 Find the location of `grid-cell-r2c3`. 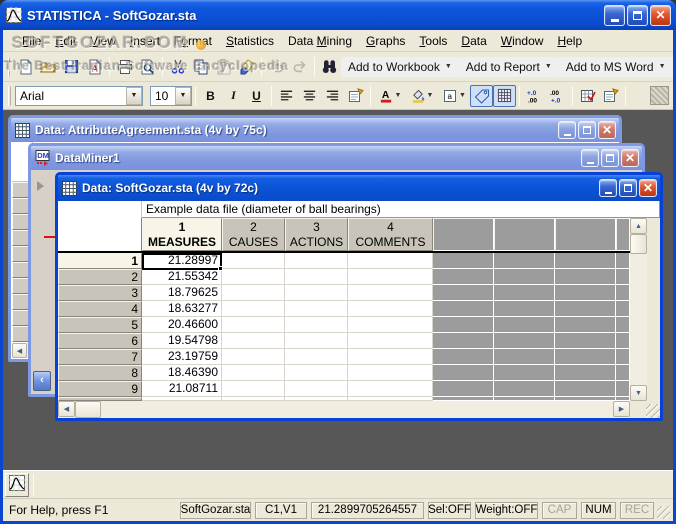

grid-cell-r2c3 is located at coordinates (316, 277).